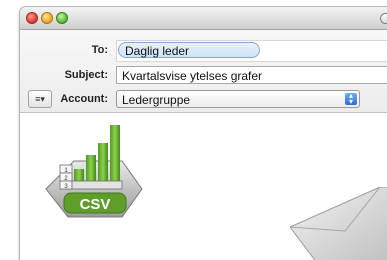  What do you see at coordinates (99, 50) in the screenshot?
I see `to-label: To:` at bounding box center [99, 50].